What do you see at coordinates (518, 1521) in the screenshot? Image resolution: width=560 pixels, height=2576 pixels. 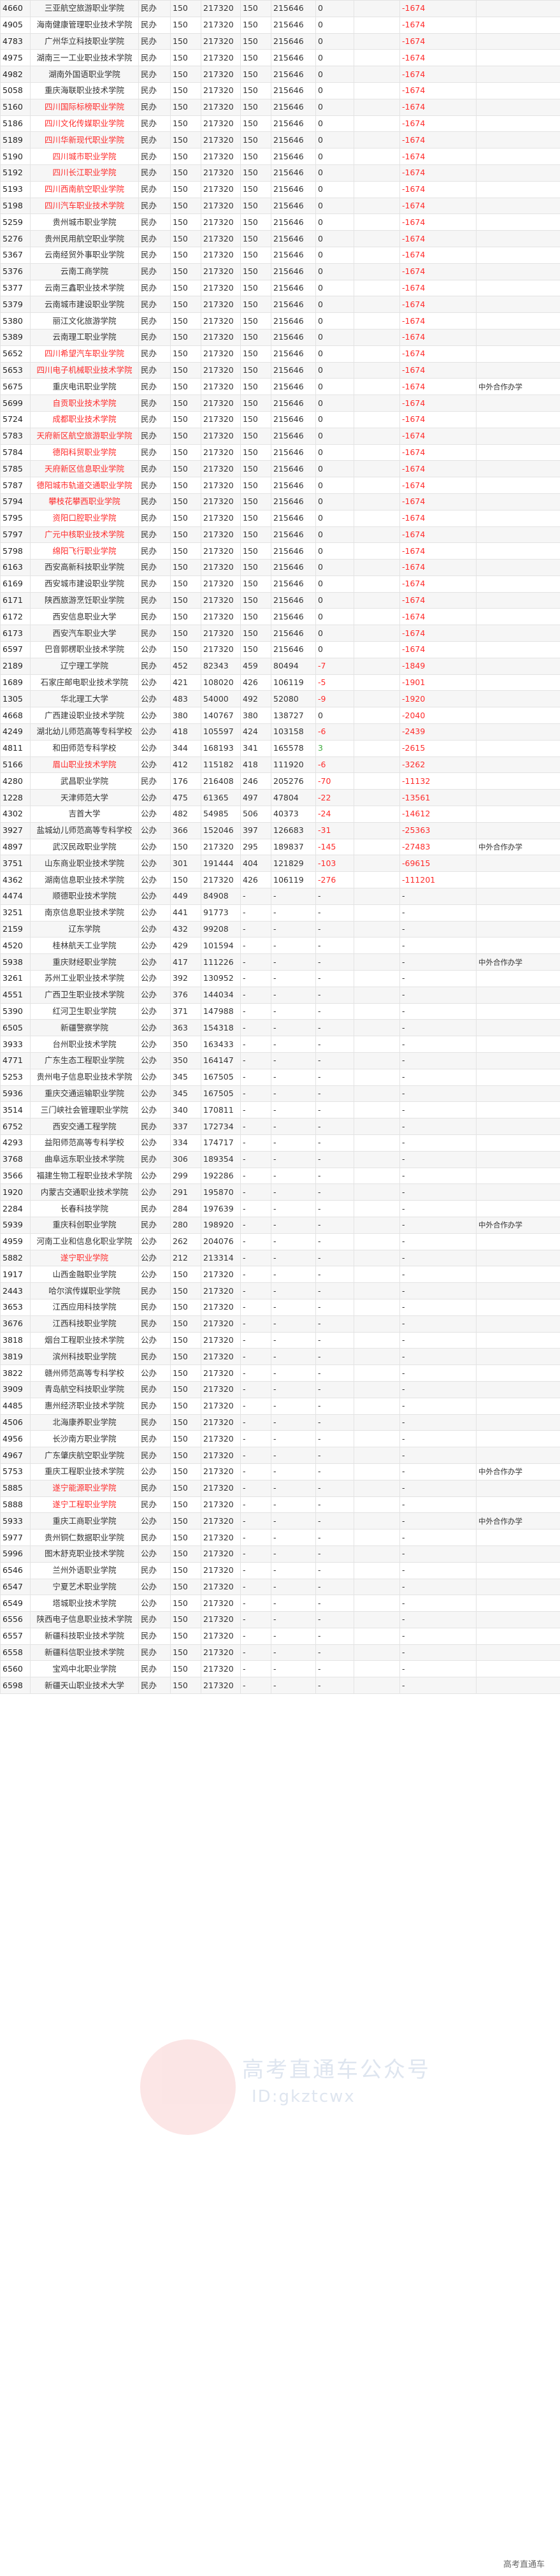 I see `cell-col-10: 中外合作办学` at bounding box center [518, 1521].